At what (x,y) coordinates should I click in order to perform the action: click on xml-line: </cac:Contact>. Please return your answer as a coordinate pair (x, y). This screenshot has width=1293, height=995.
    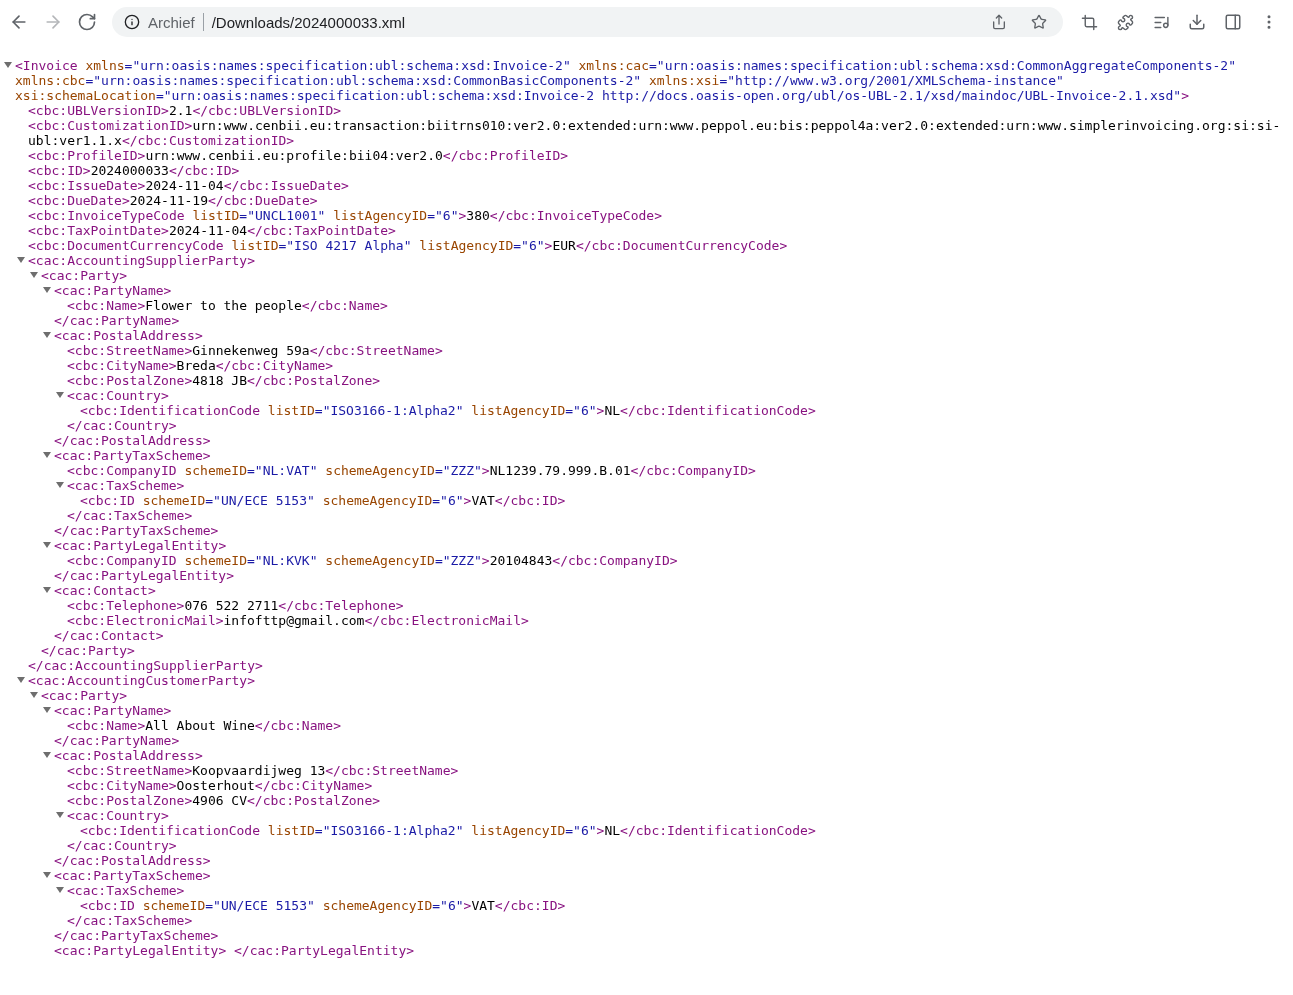
    Looking at the image, I should click on (109, 635).